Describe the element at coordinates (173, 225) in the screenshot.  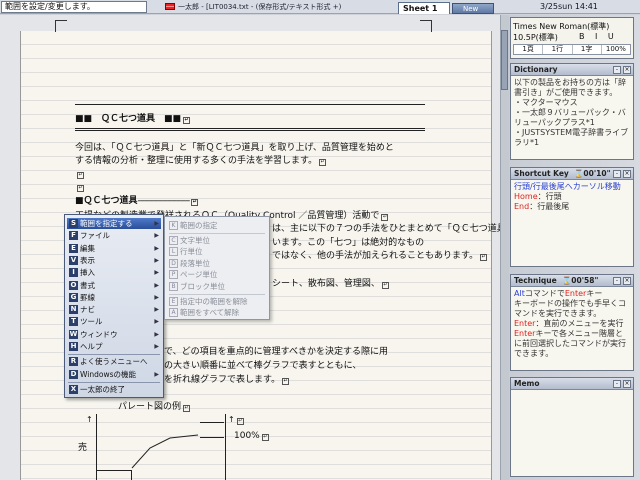
I see `submenu-shortcut-key: K` at that location.